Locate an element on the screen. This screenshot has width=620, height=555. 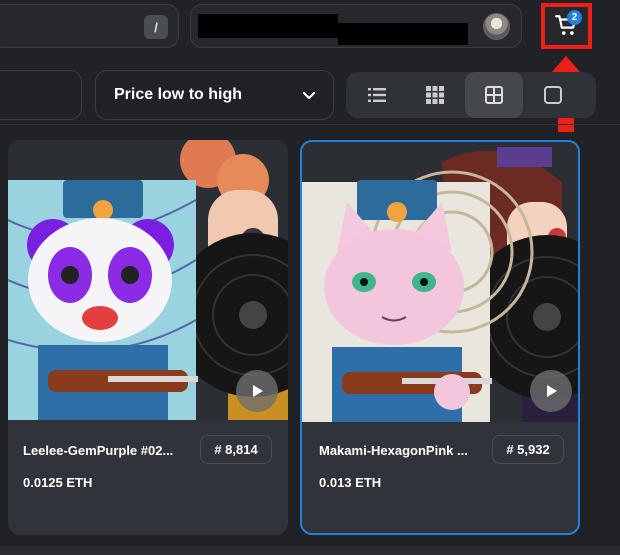
rarity-rank-badge: # 5,932 is located at coordinates (528, 449).